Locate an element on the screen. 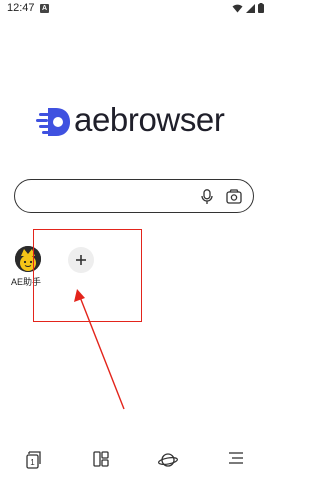 Image resolution: width=320 pixels, height=479 pixels. menu-icon is located at coordinates (236, 458).